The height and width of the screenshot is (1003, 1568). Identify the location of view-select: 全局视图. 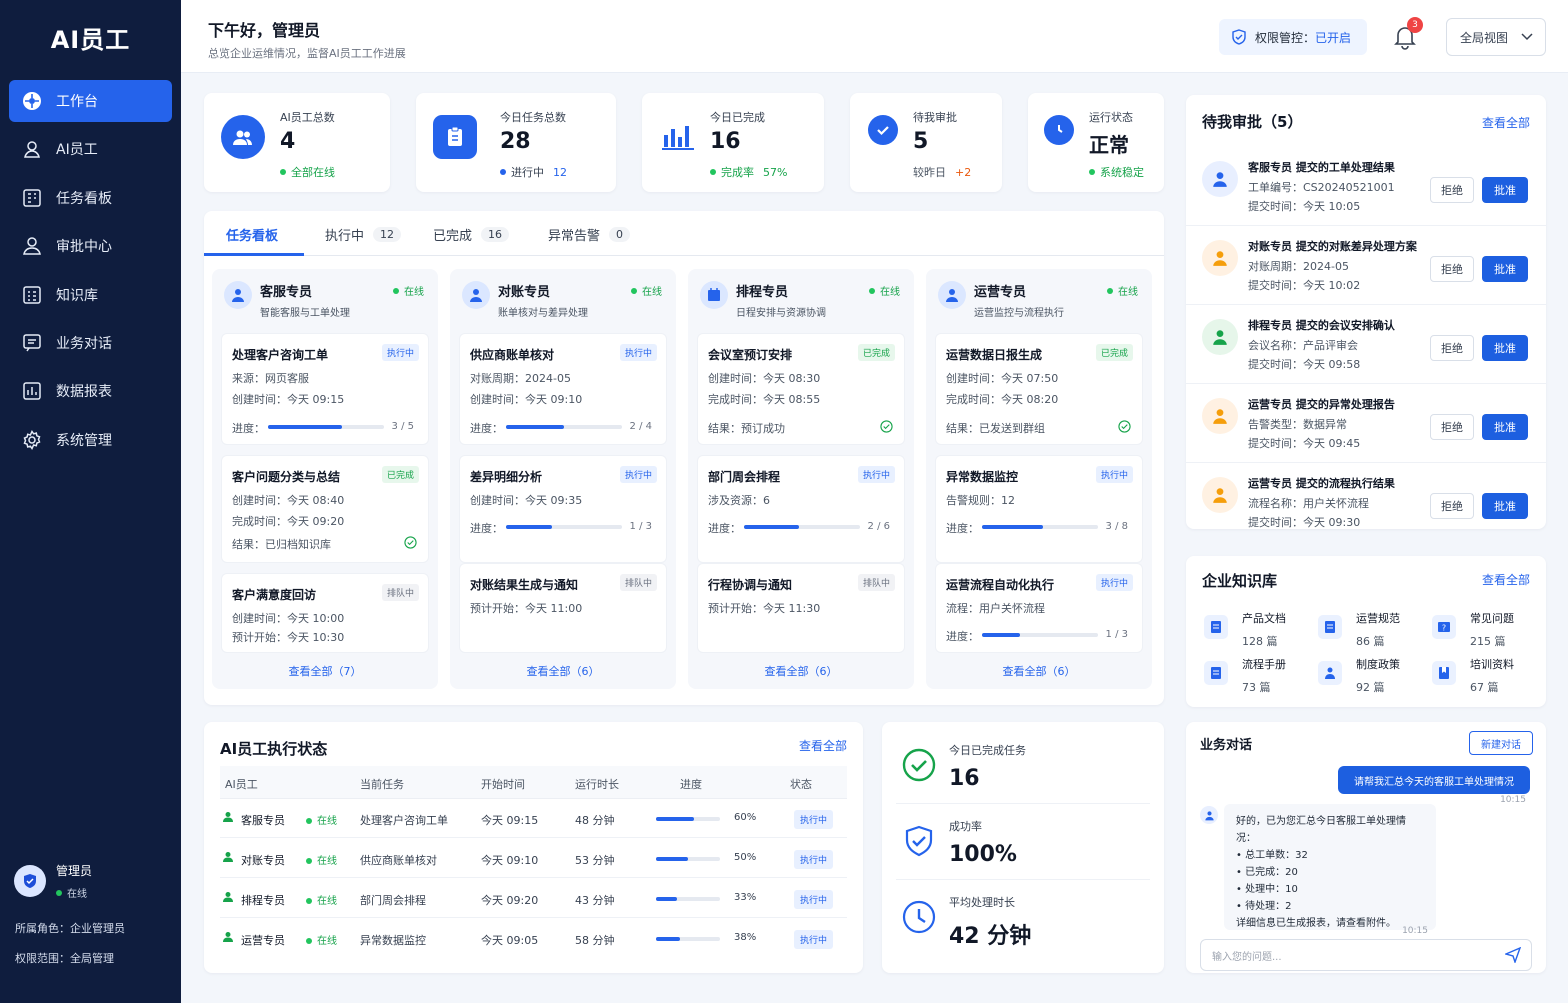
(1496, 37).